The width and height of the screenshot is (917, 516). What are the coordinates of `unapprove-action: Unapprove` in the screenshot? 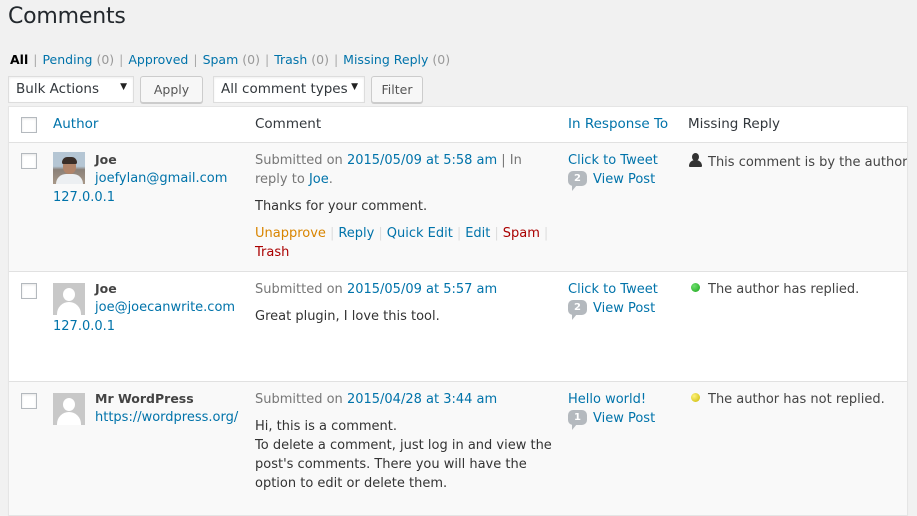 It's located at (290, 233).